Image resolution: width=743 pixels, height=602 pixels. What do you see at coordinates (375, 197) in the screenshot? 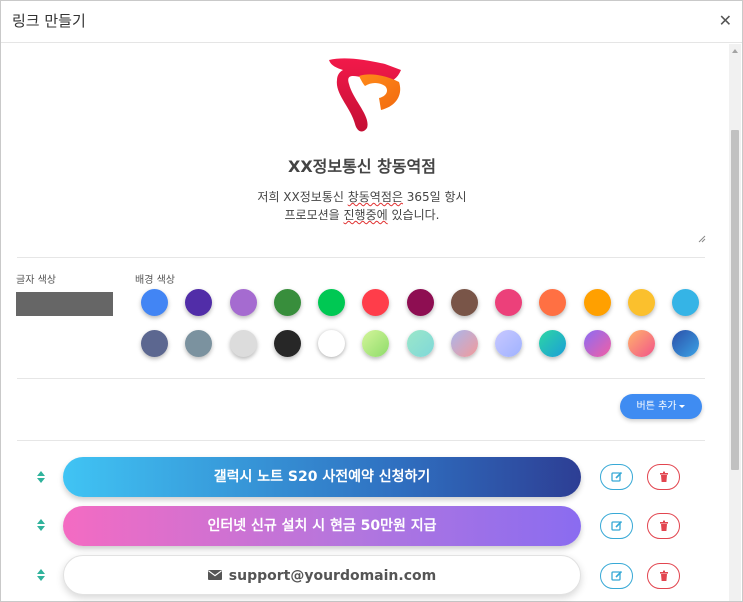
I see `spellcheck-text: 창동역점은` at bounding box center [375, 197].